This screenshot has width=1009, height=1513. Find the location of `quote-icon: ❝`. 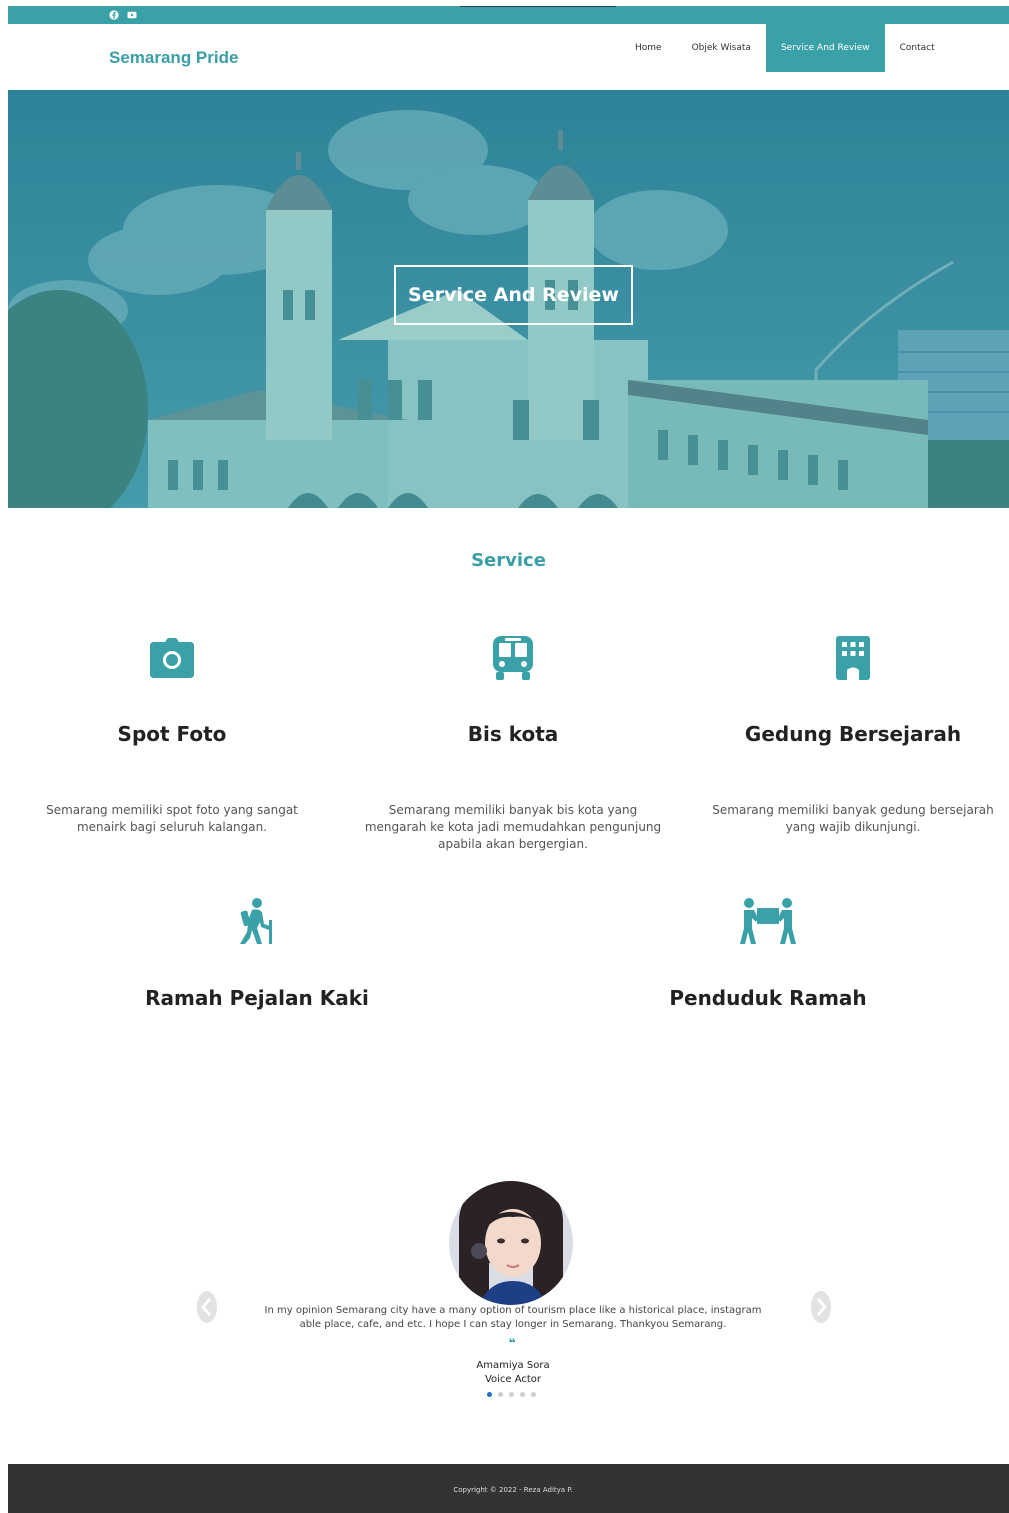

quote-icon: ❝ is located at coordinates (512, 1343).